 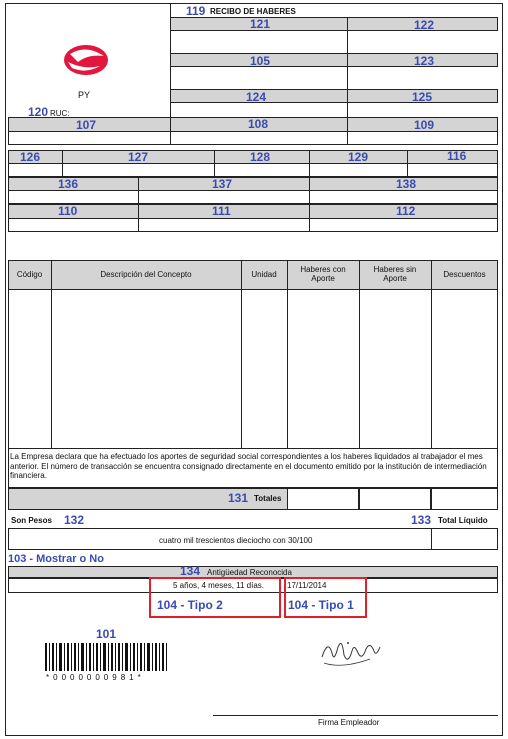 I want to click on field-124: 124, so click(x=256, y=97).